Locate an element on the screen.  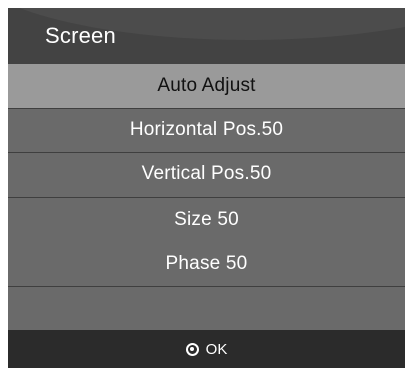
ok-label: OK is located at coordinates (217, 349).